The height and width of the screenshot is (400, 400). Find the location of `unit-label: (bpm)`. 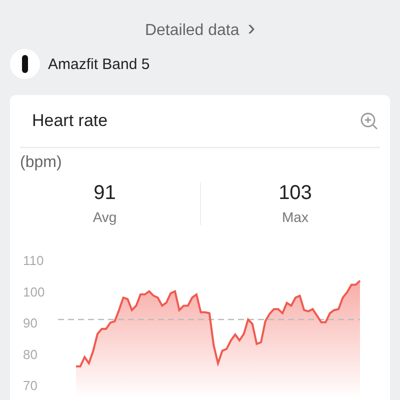

unit-label: (bpm) is located at coordinates (41, 162).